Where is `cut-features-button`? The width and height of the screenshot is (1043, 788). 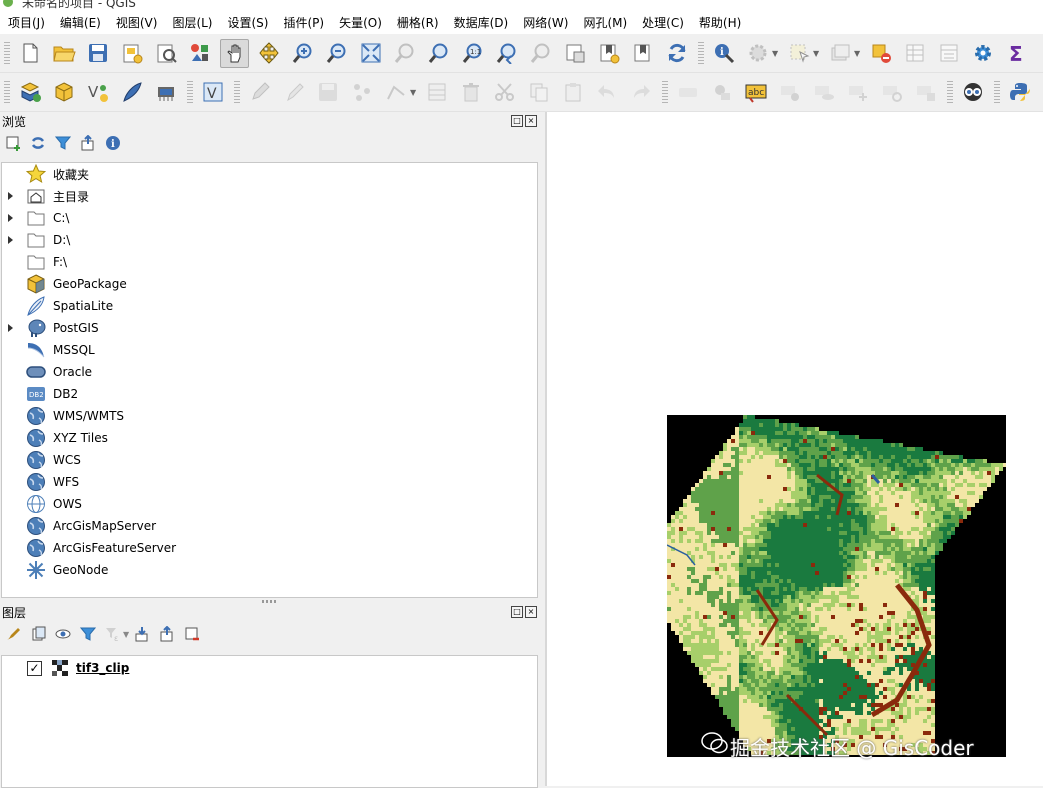
cut-features-button is located at coordinates (505, 92).